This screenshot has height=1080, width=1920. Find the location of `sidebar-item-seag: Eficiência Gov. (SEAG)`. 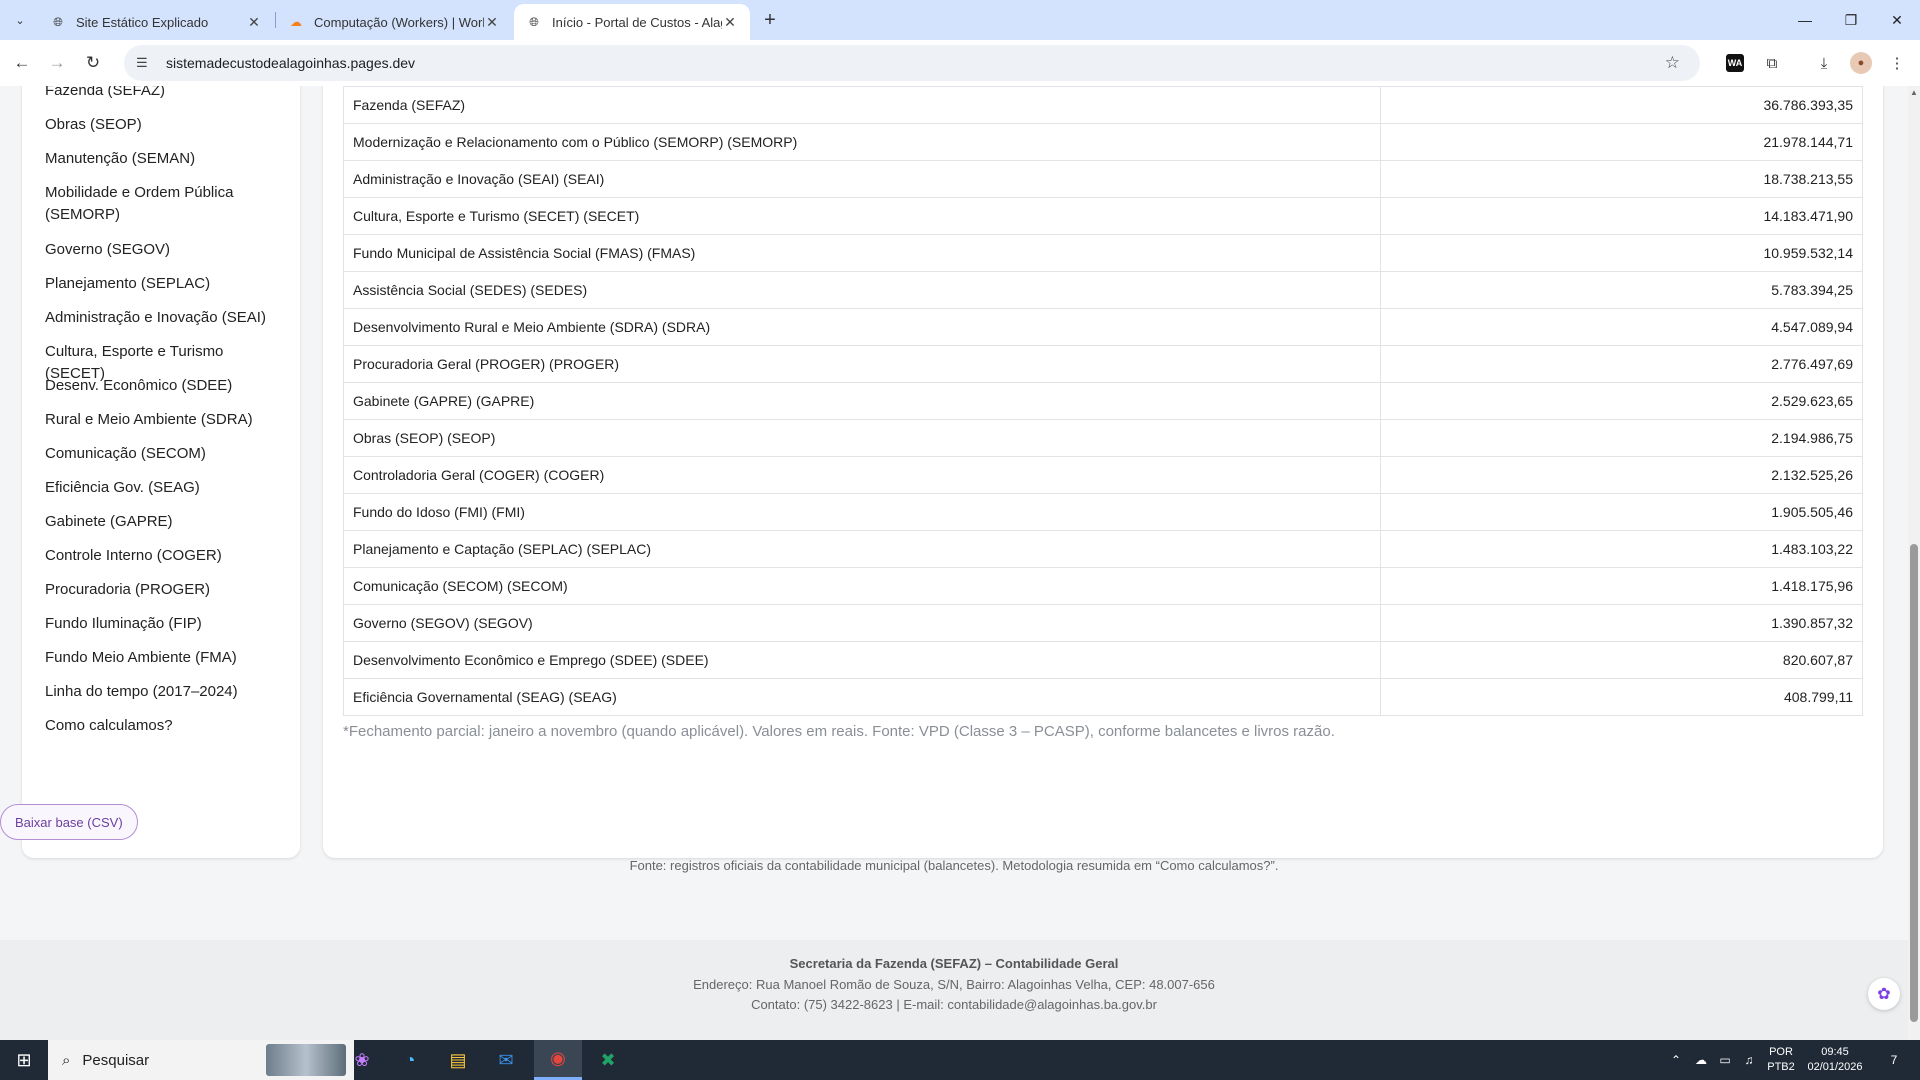

sidebar-item-seag: Eficiência Gov. (SEAG) is located at coordinates (165, 488).